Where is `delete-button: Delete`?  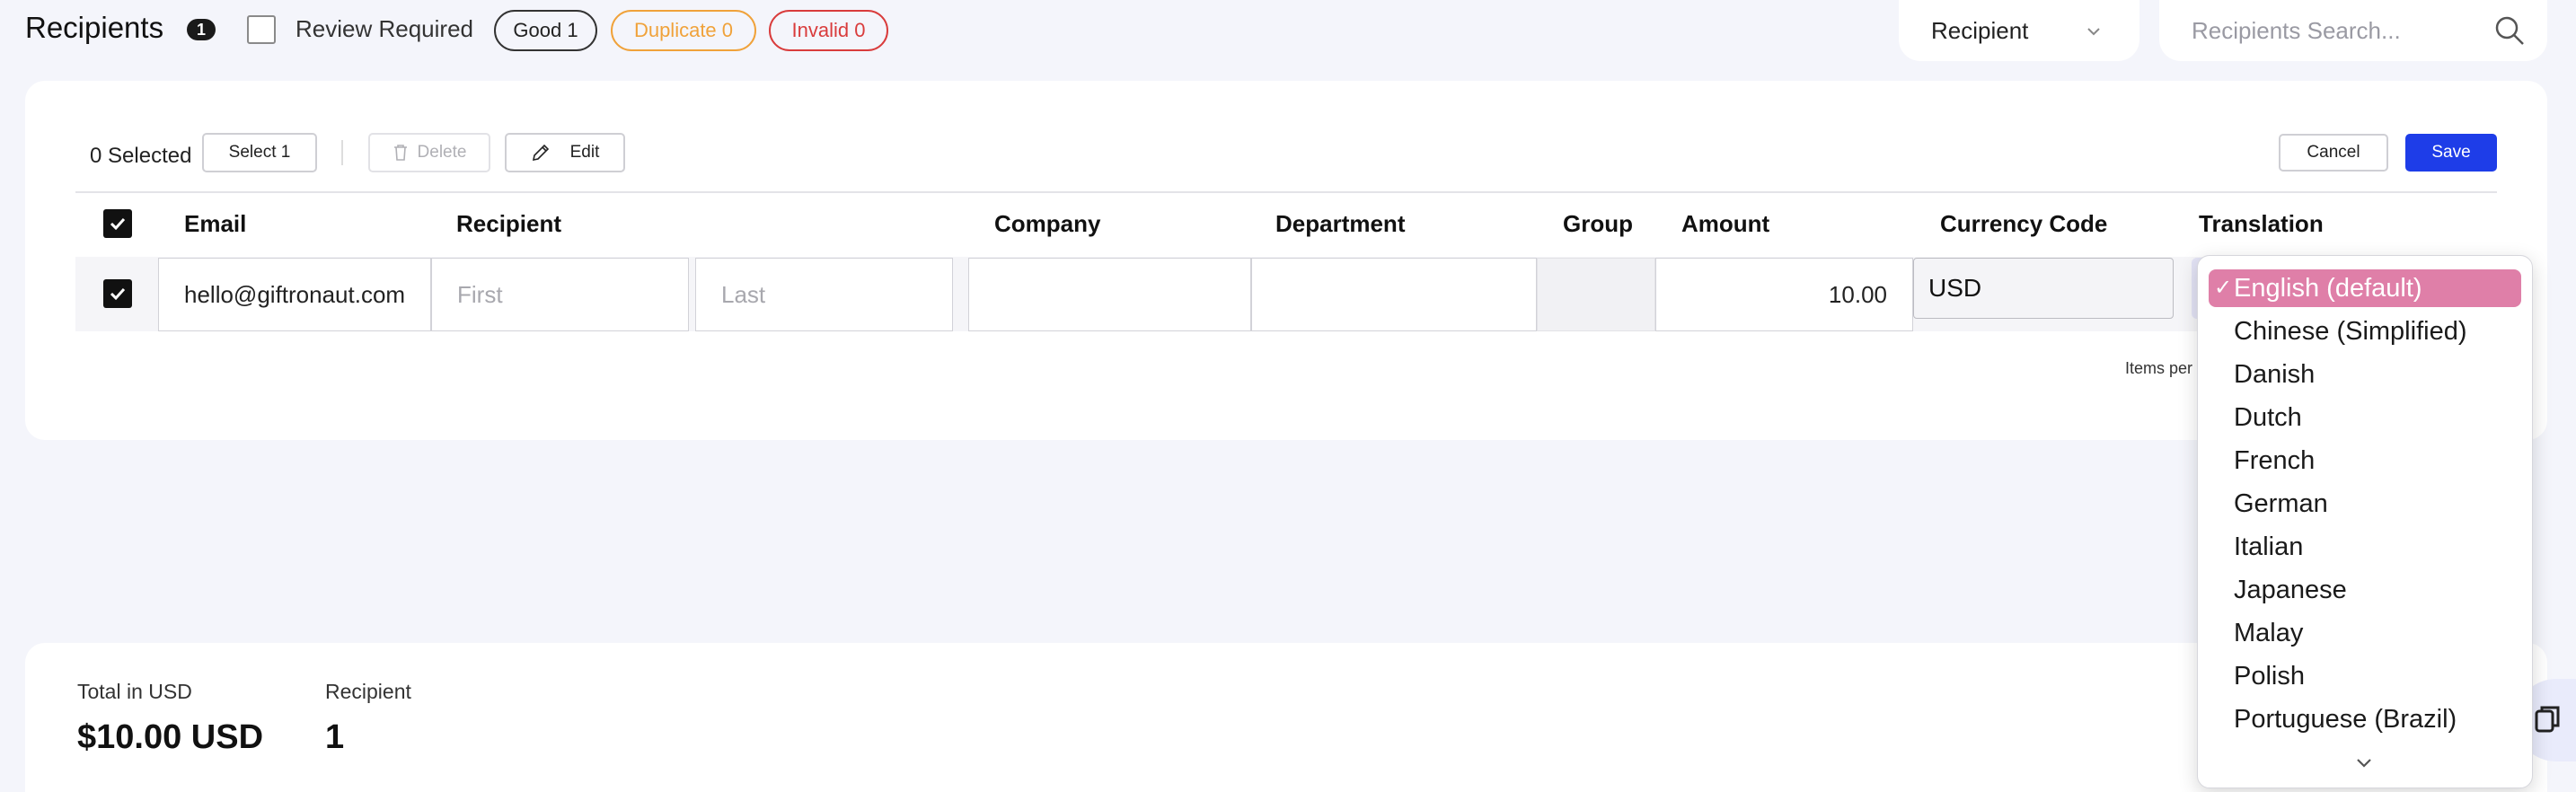 delete-button: Delete is located at coordinates (429, 152).